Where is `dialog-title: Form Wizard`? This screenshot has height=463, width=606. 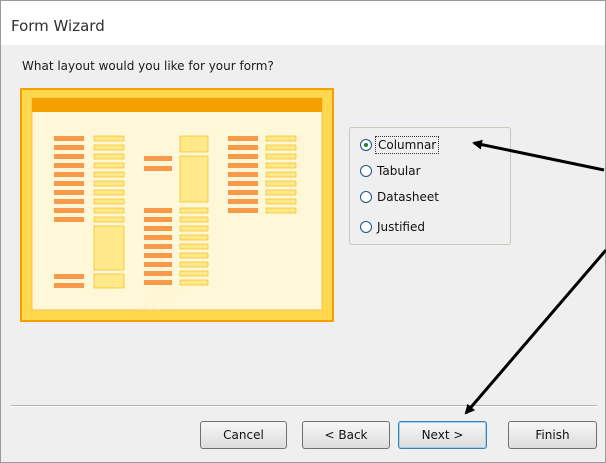
dialog-title: Form Wizard is located at coordinates (58, 26).